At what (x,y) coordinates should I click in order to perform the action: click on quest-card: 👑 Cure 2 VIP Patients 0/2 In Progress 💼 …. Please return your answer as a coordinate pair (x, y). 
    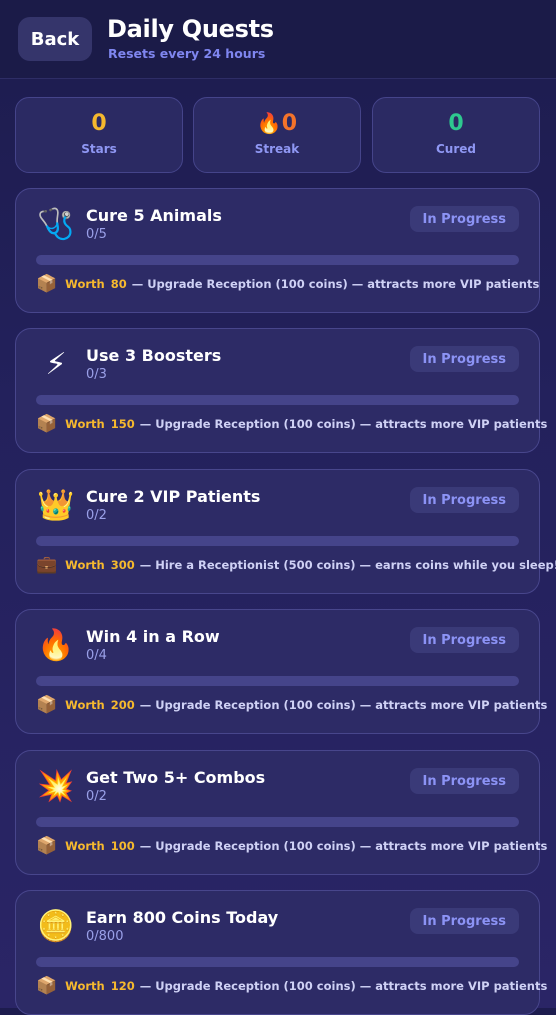
    Looking at the image, I should click on (285, 531).